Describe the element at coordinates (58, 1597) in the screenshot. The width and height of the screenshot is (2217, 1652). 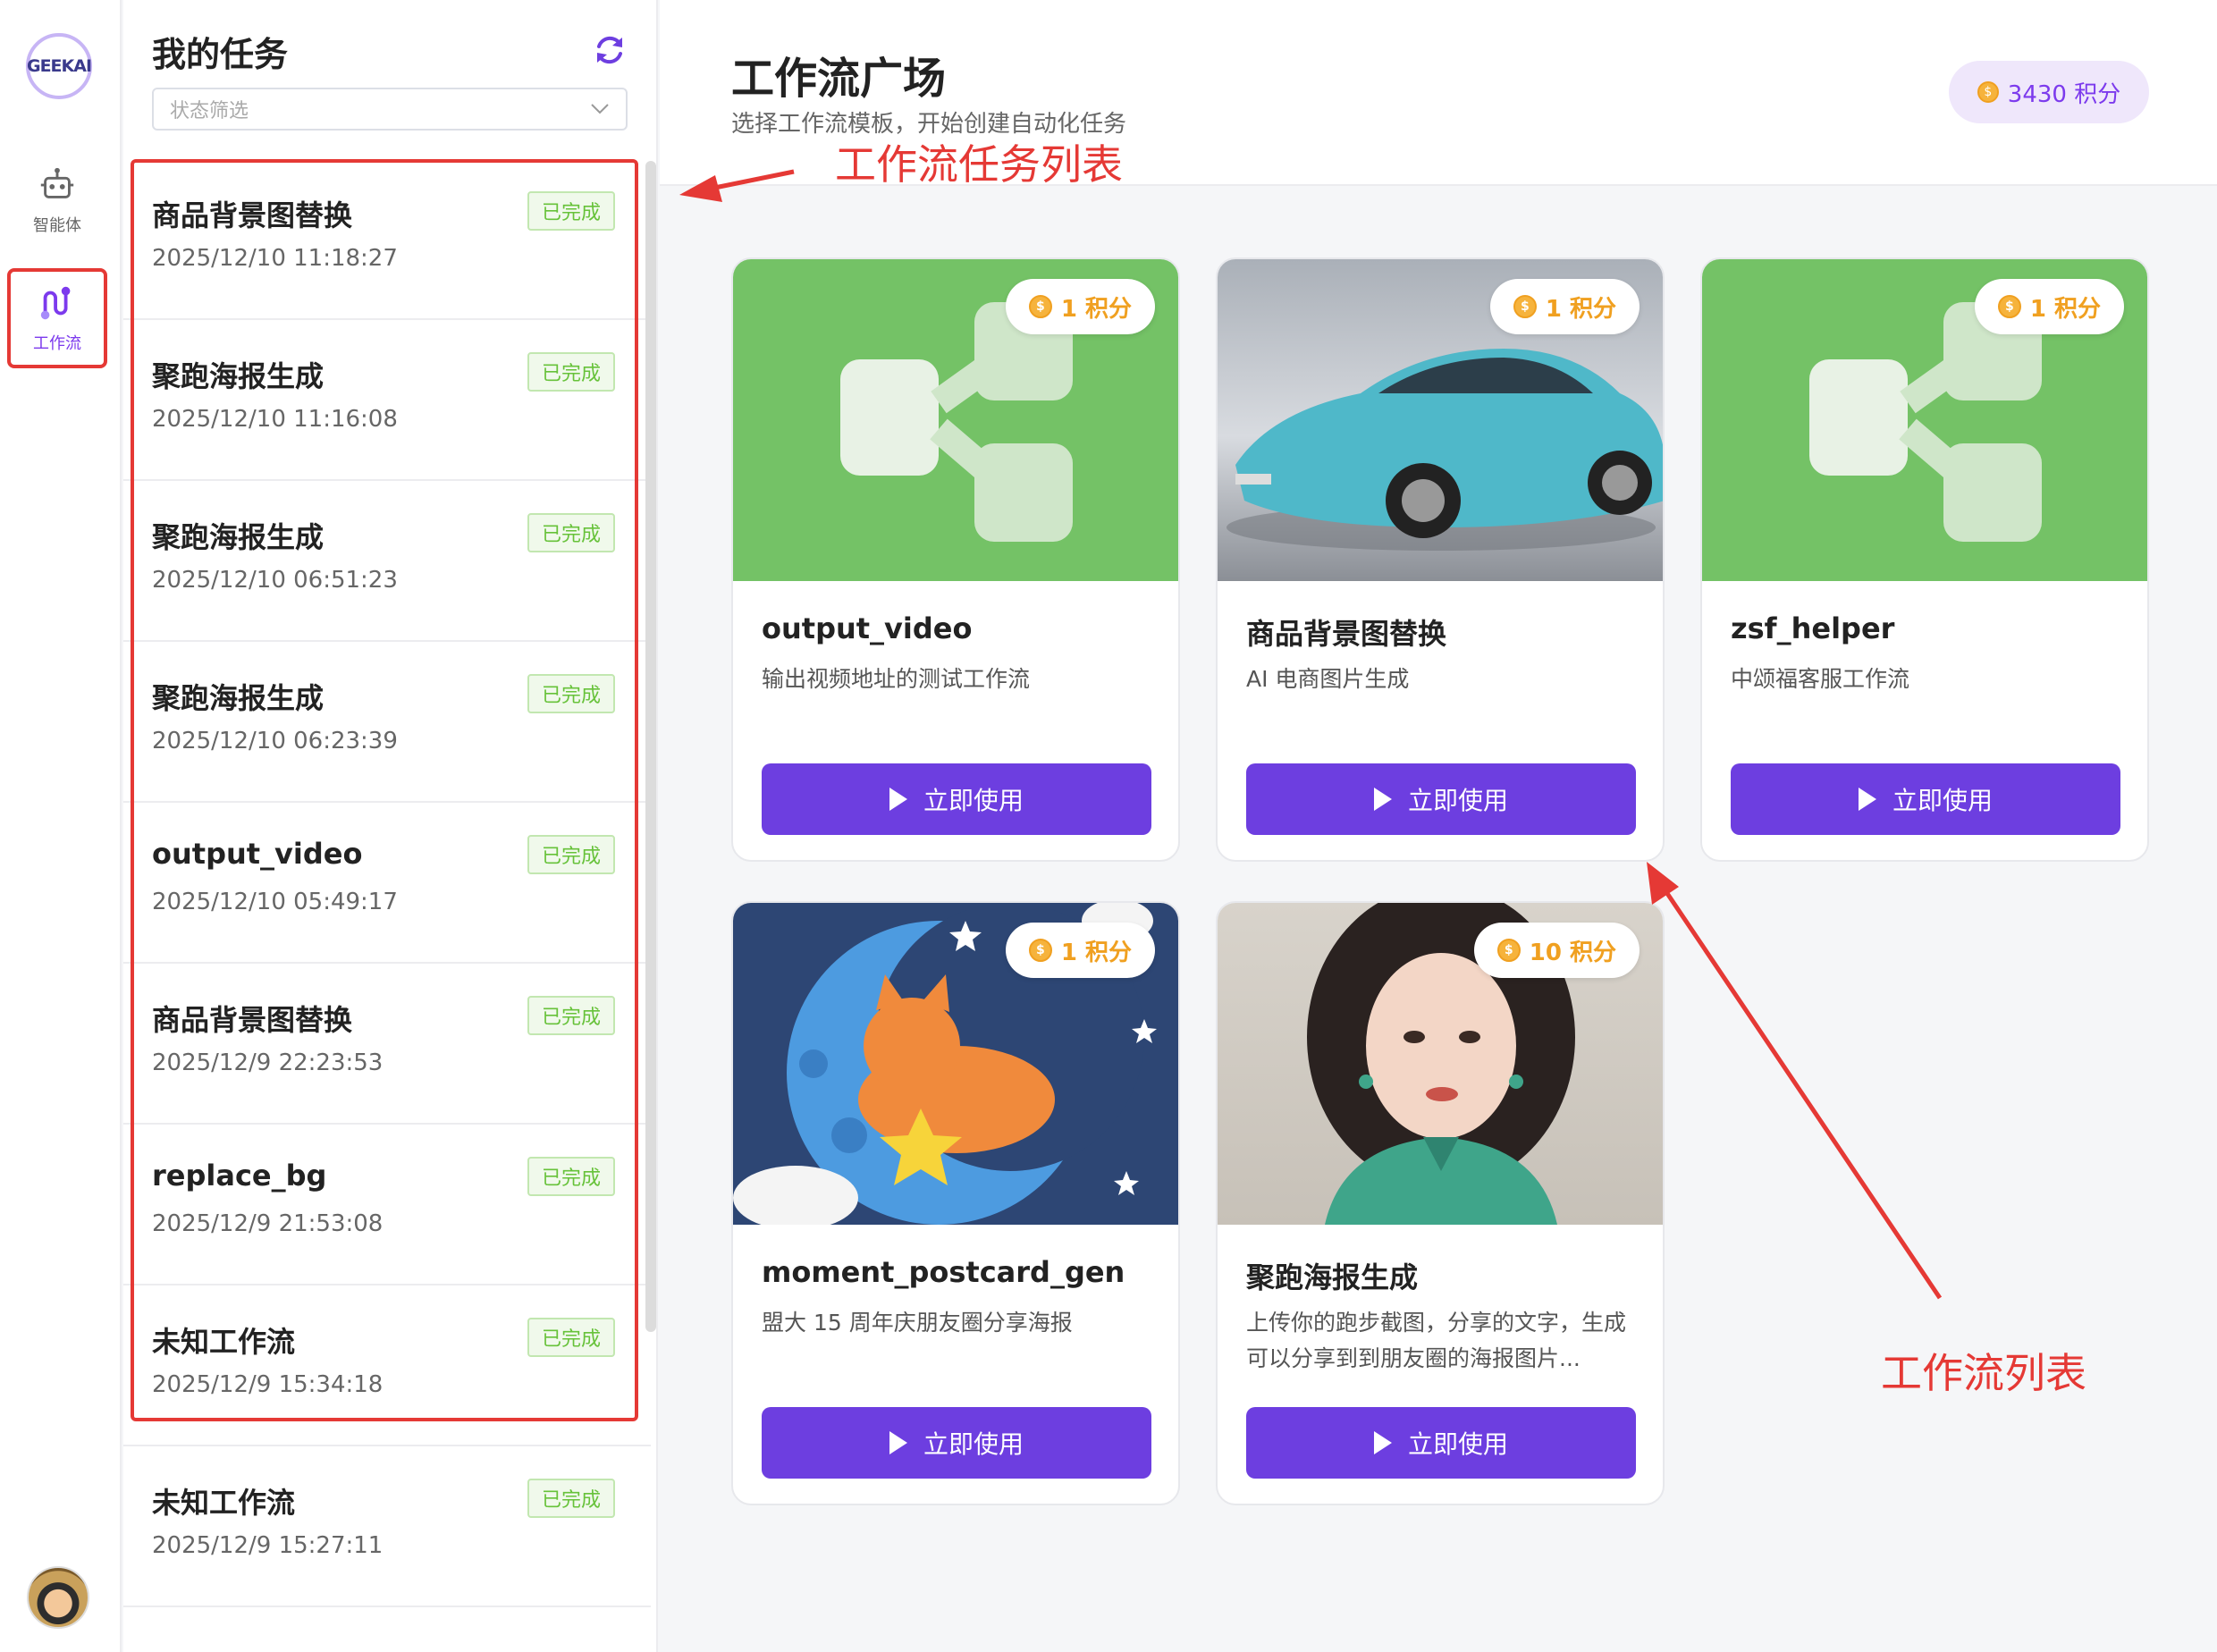
I see `user-avatar` at that location.